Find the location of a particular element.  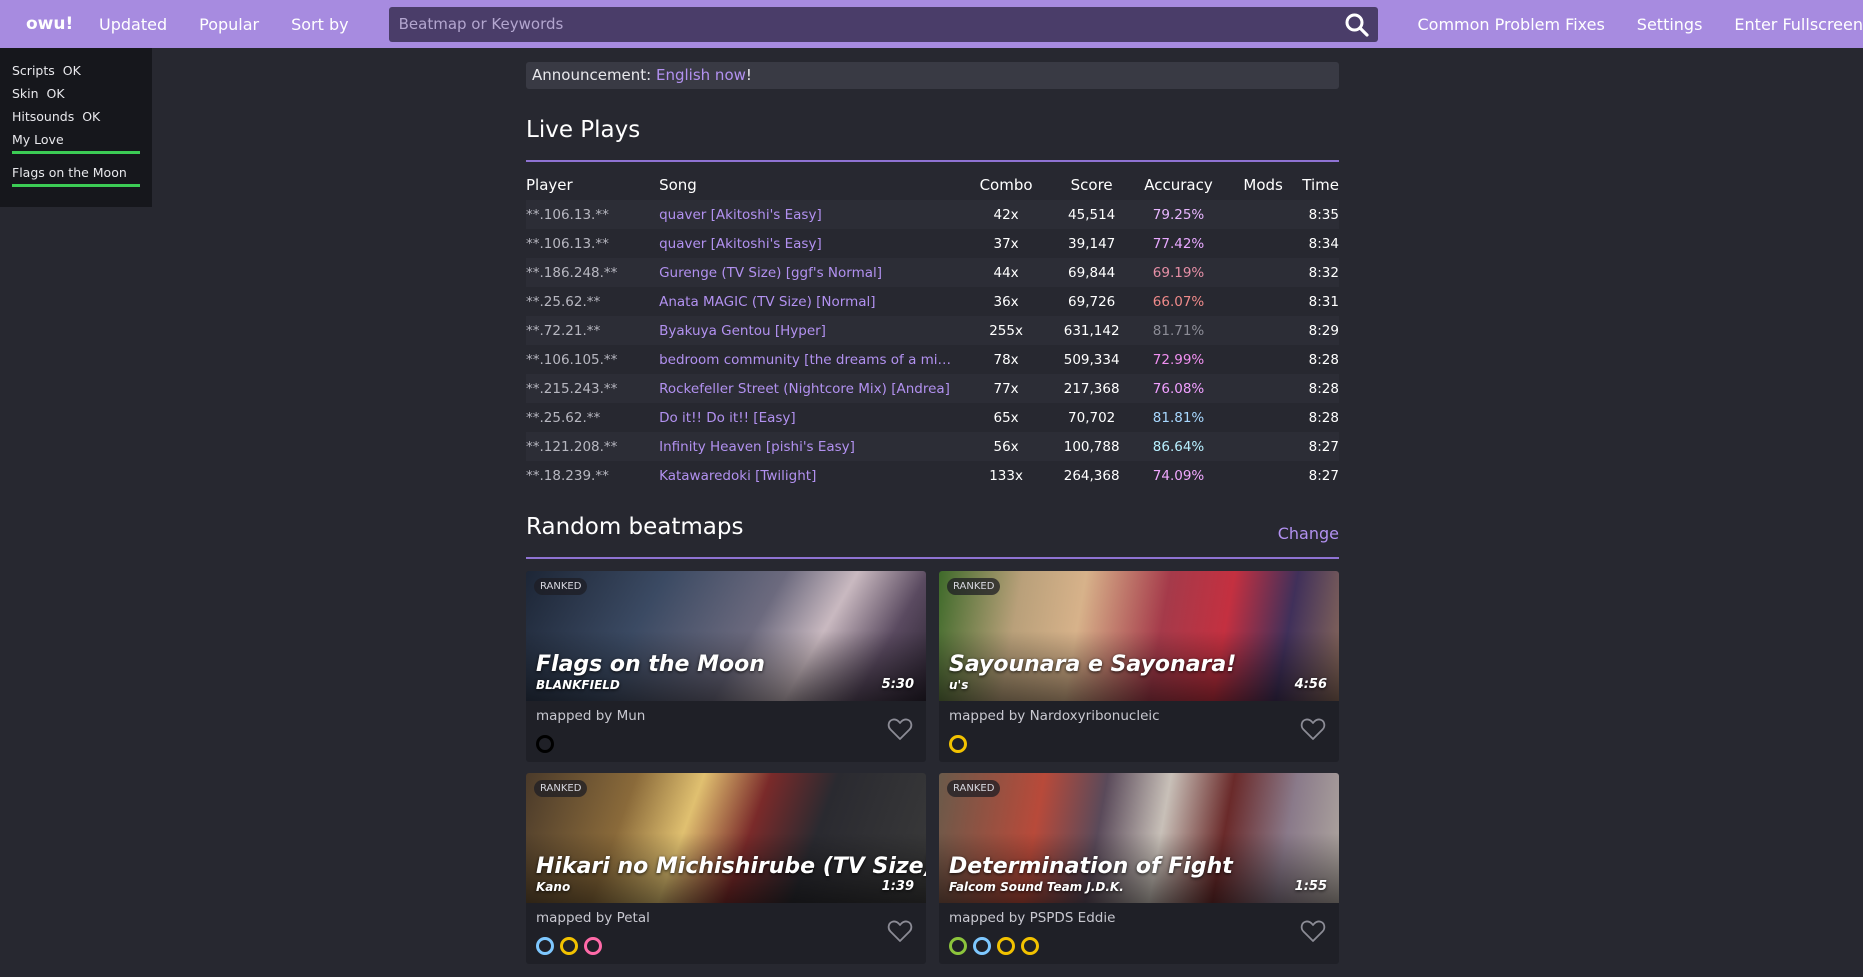

search-input is located at coordinates (868, 24).